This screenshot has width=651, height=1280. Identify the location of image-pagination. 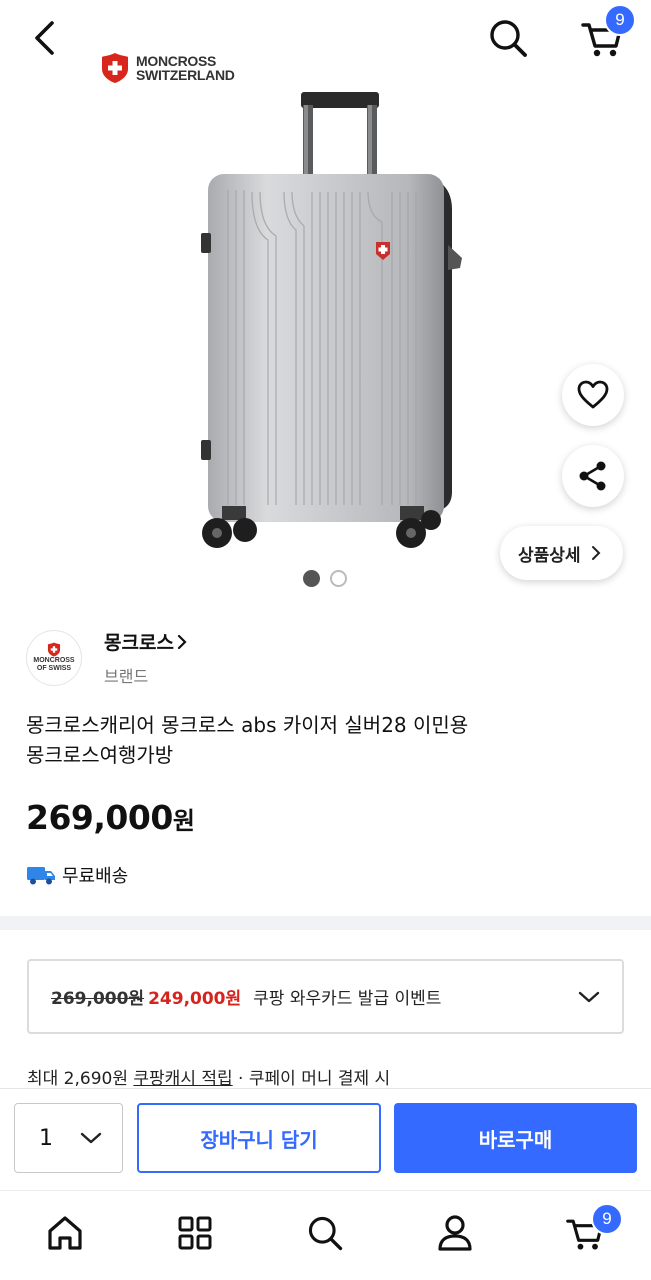
(325, 578).